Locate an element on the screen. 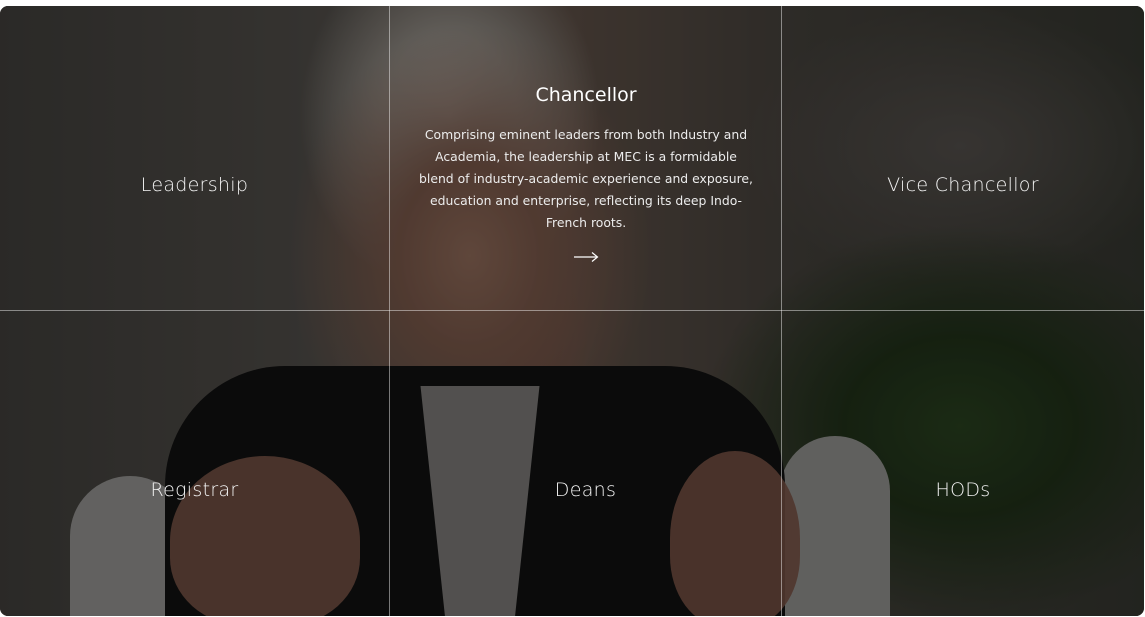  cell-label: Vice Chancellor is located at coordinates (963, 185).